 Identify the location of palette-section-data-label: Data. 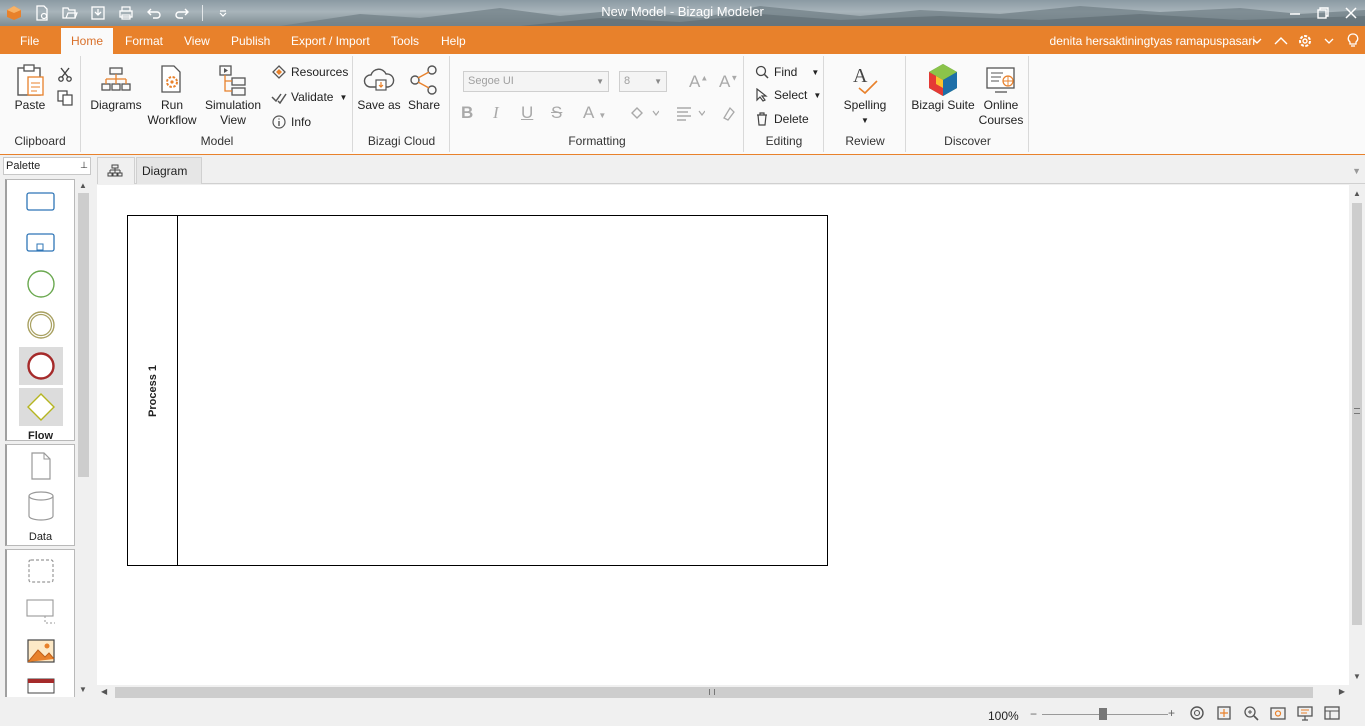
(40, 537).